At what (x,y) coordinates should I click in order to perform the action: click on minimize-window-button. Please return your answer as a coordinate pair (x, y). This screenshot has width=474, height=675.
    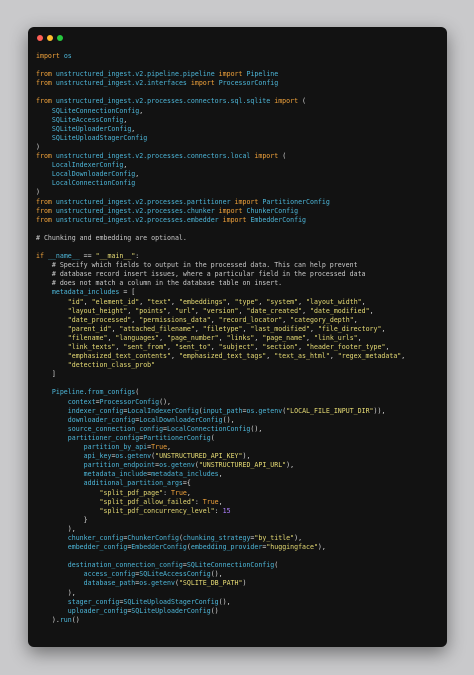
    Looking at the image, I should click on (50, 38).